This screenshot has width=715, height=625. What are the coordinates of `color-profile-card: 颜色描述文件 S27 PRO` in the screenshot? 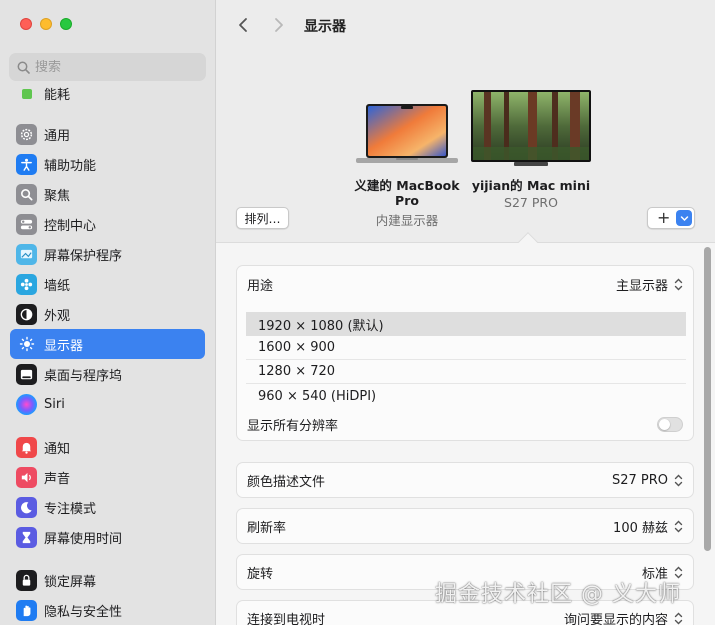 It's located at (465, 480).